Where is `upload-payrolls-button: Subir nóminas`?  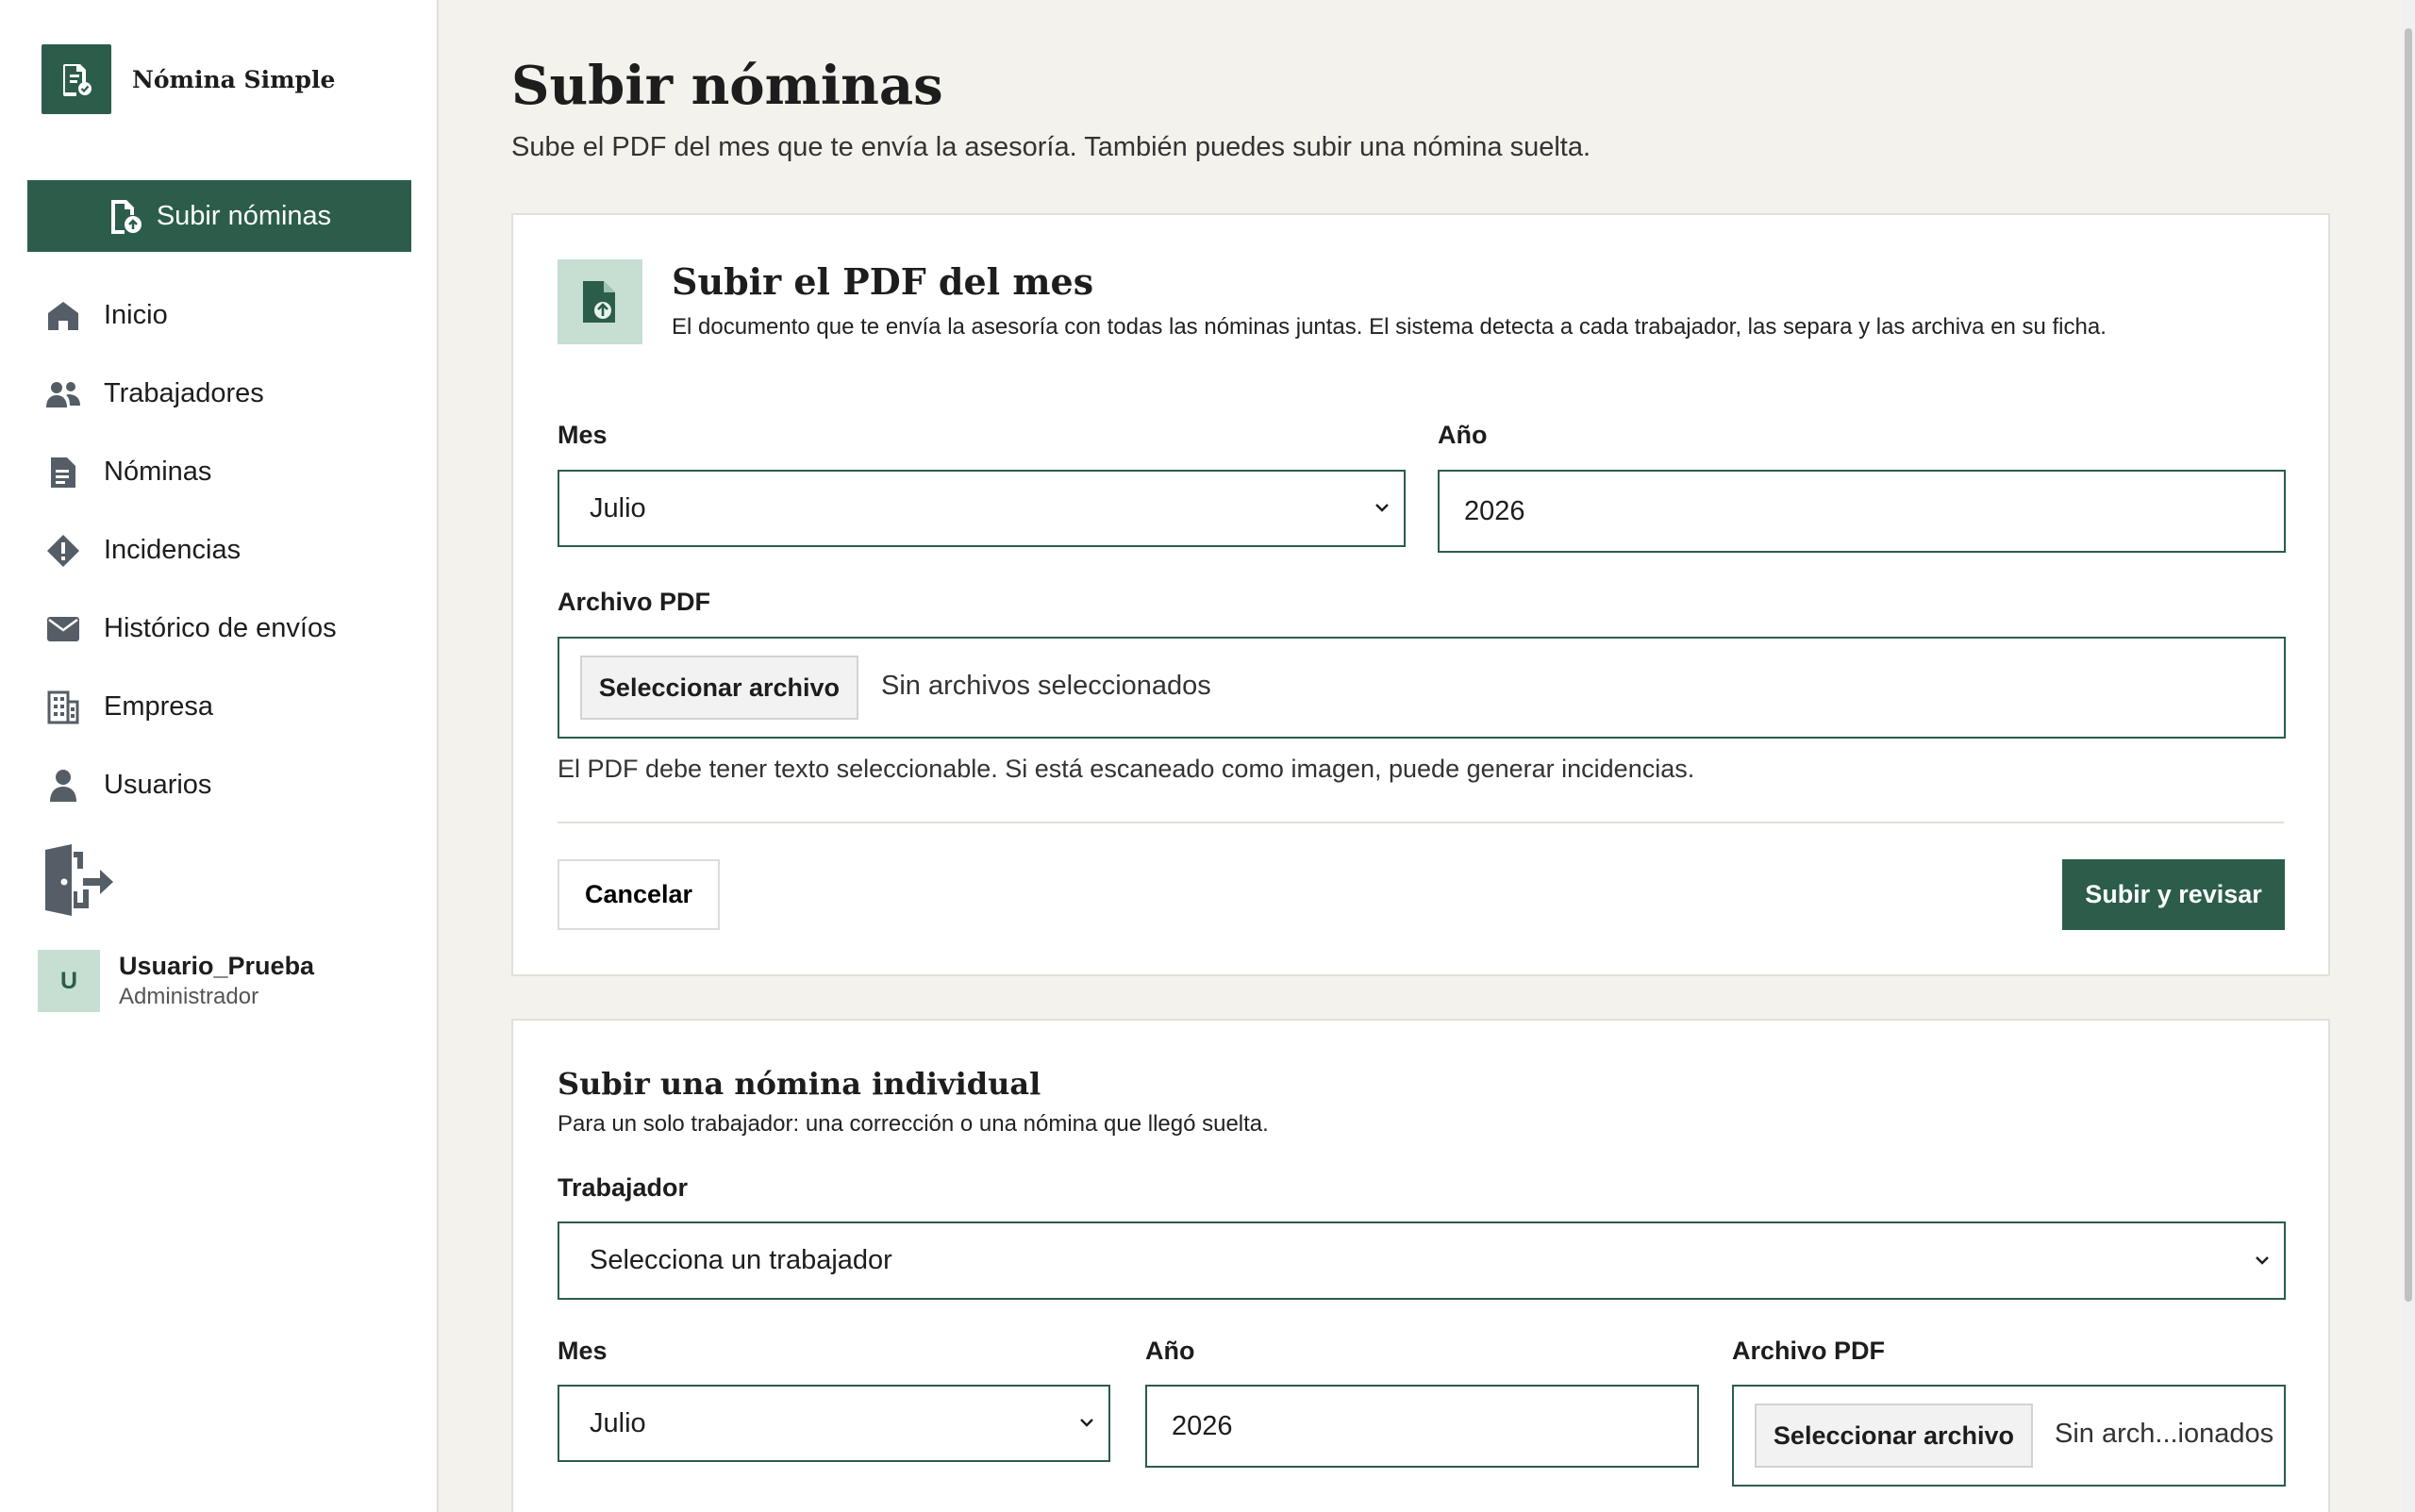
upload-payrolls-button: Subir nóminas is located at coordinates (219, 216).